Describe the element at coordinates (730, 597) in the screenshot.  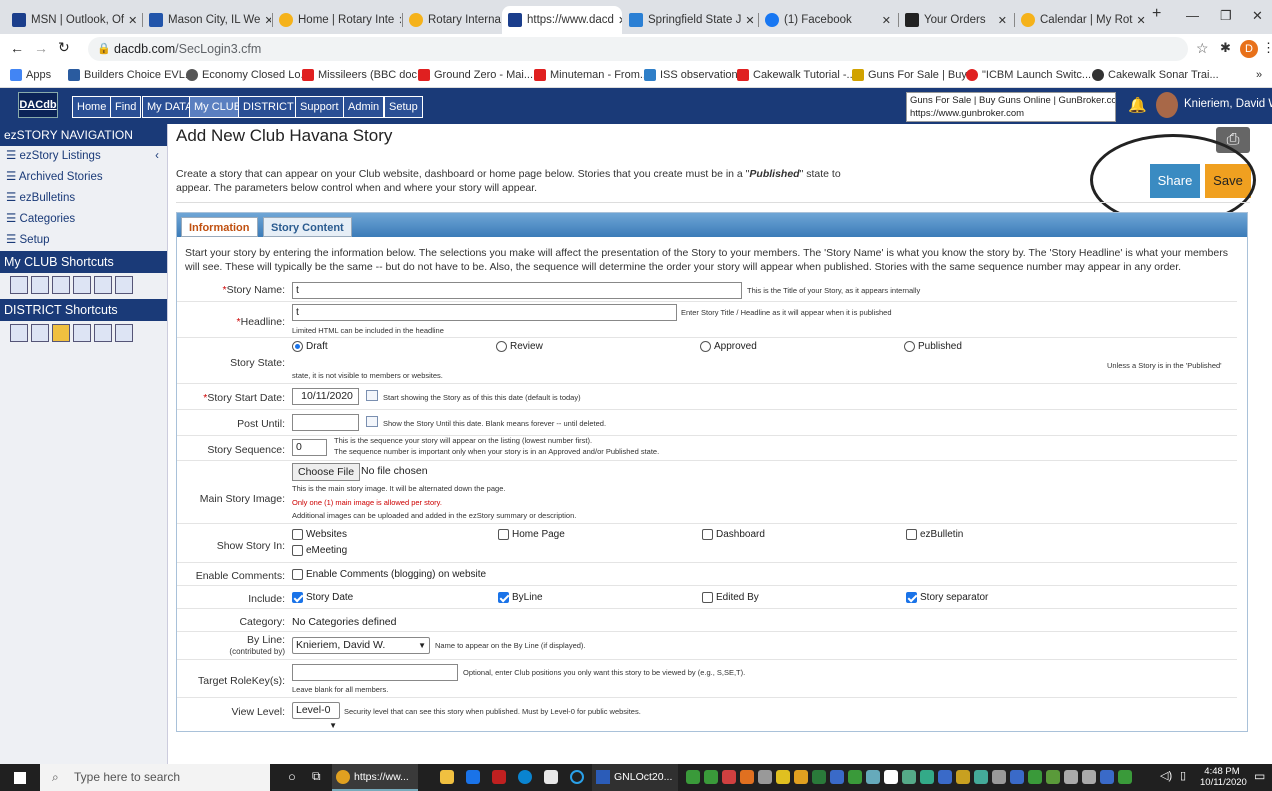
I see `include-edited-by-checkbox: Edited By` at that location.